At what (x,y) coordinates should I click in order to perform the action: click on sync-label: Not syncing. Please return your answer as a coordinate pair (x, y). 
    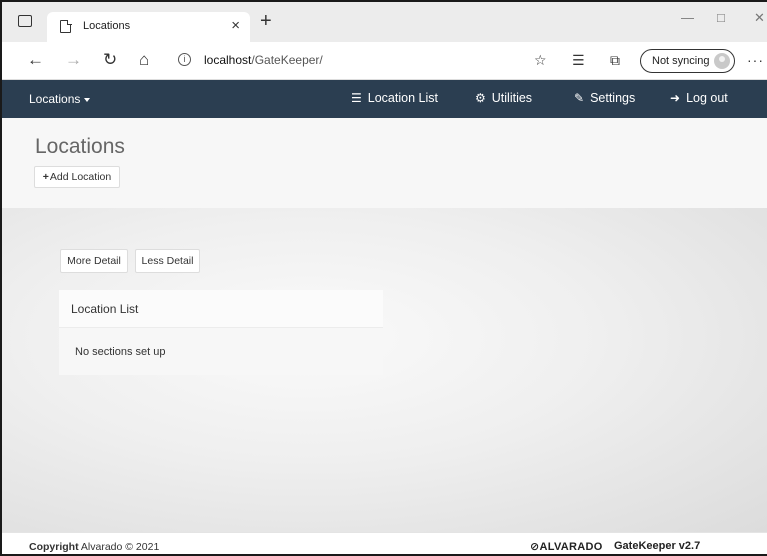
    Looking at the image, I should click on (681, 61).